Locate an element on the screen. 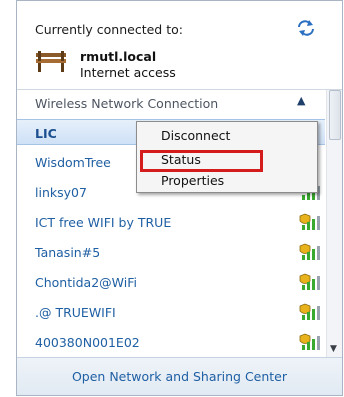 The image size is (344, 397). network-row-tanasin: Tanasin#5 is located at coordinates (171, 252).